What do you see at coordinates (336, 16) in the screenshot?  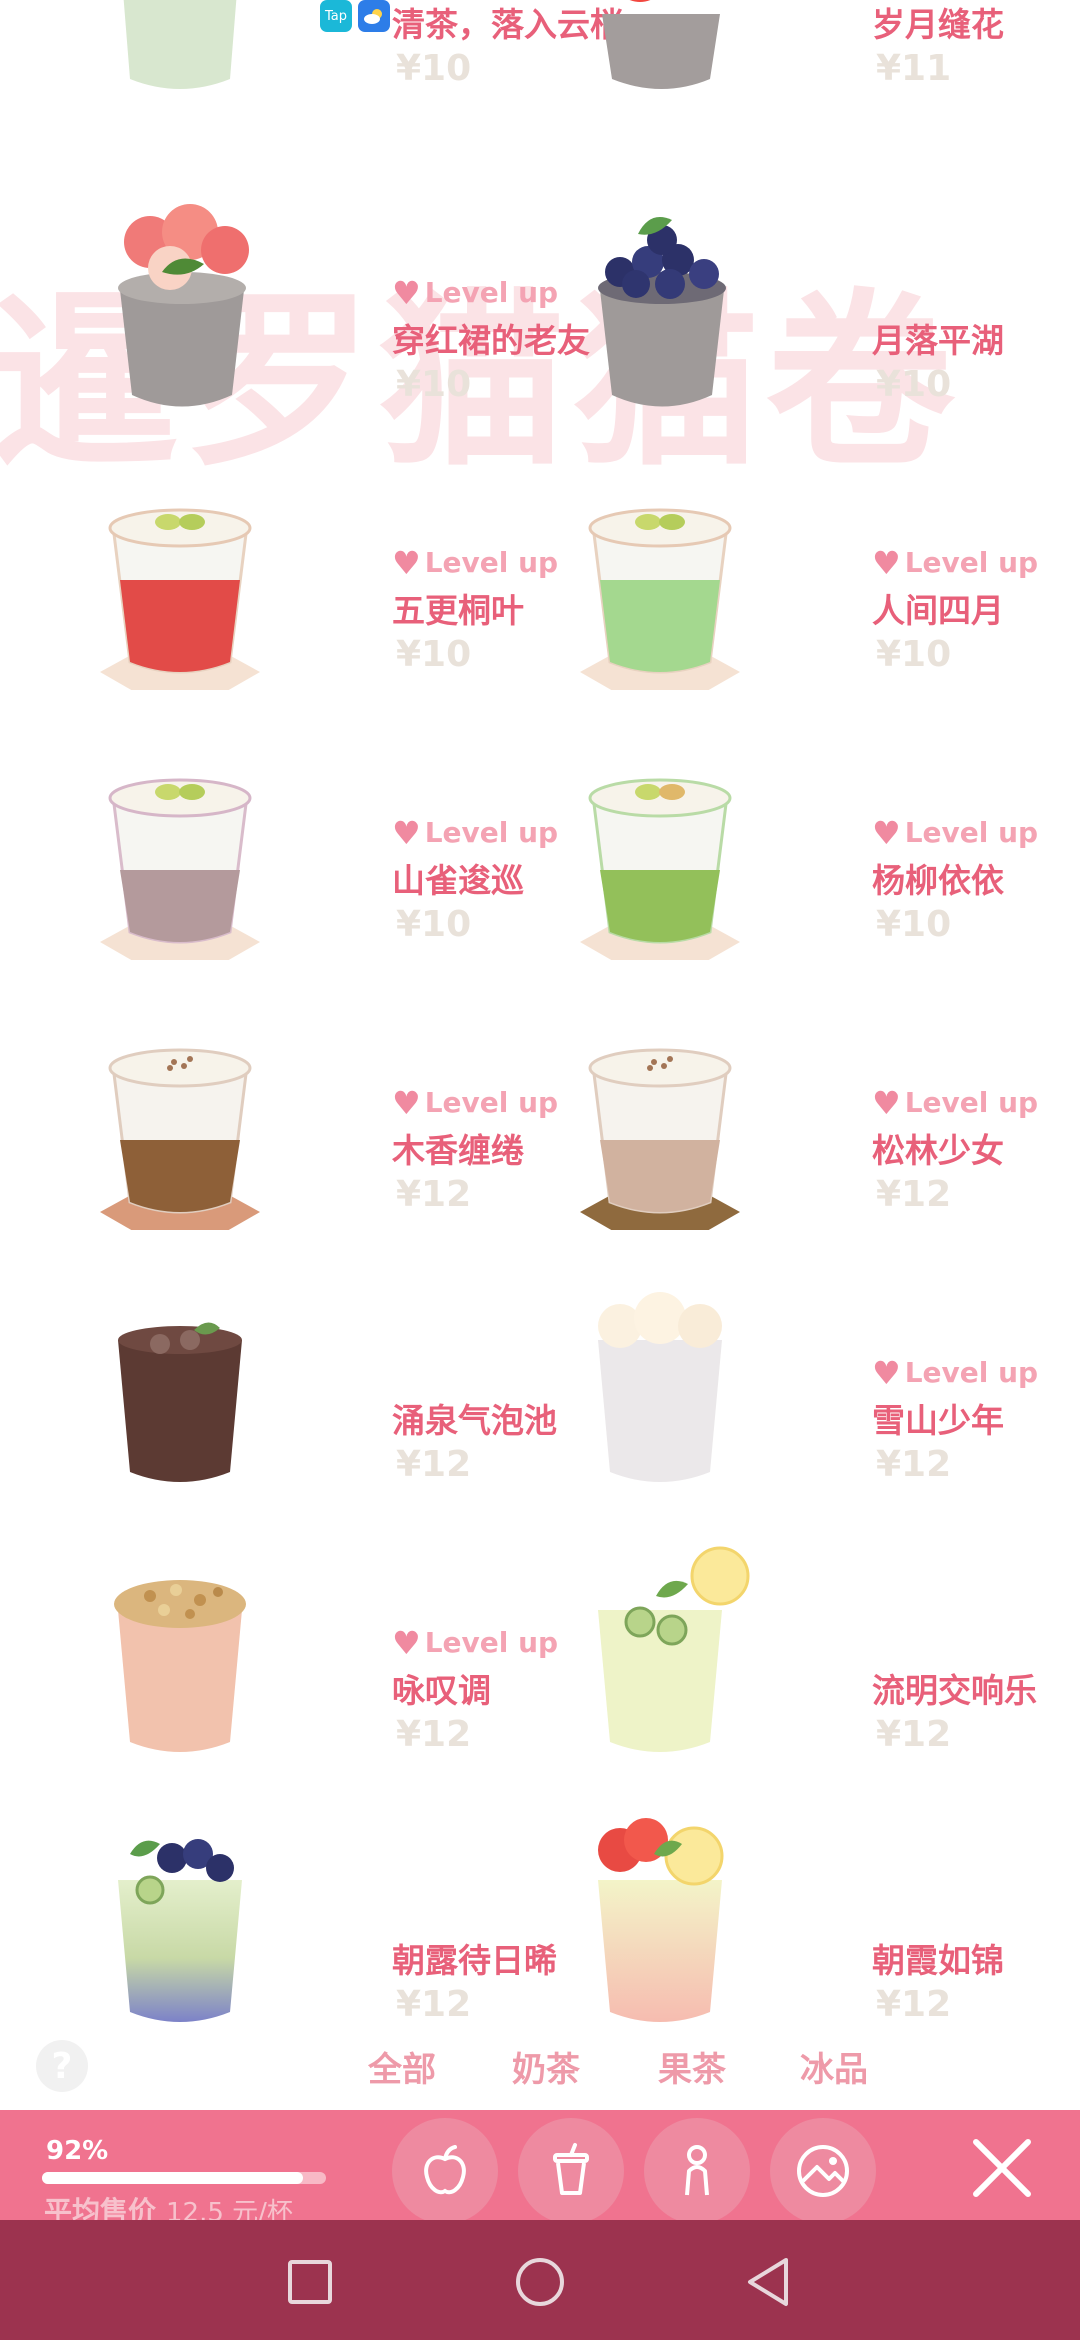 I see `tap-app-icon: Tap` at bounding box center [336, 16].